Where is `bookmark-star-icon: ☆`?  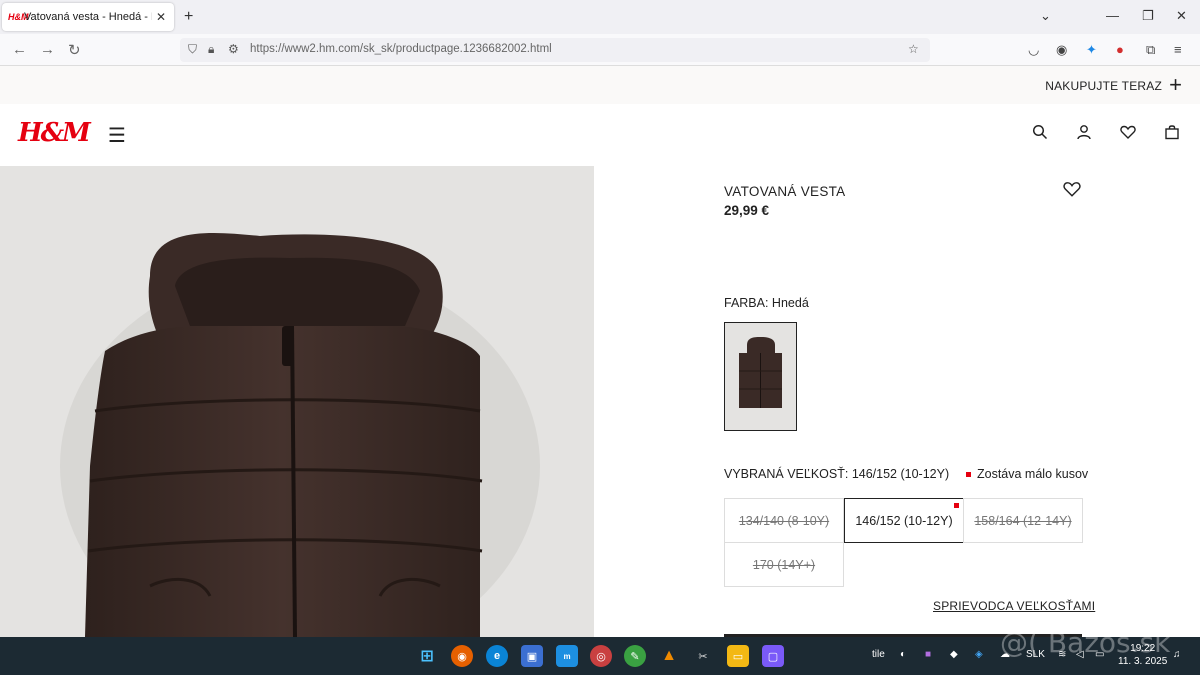
bookmark-star-icon: ☆ is located at coordinates (913, 49).